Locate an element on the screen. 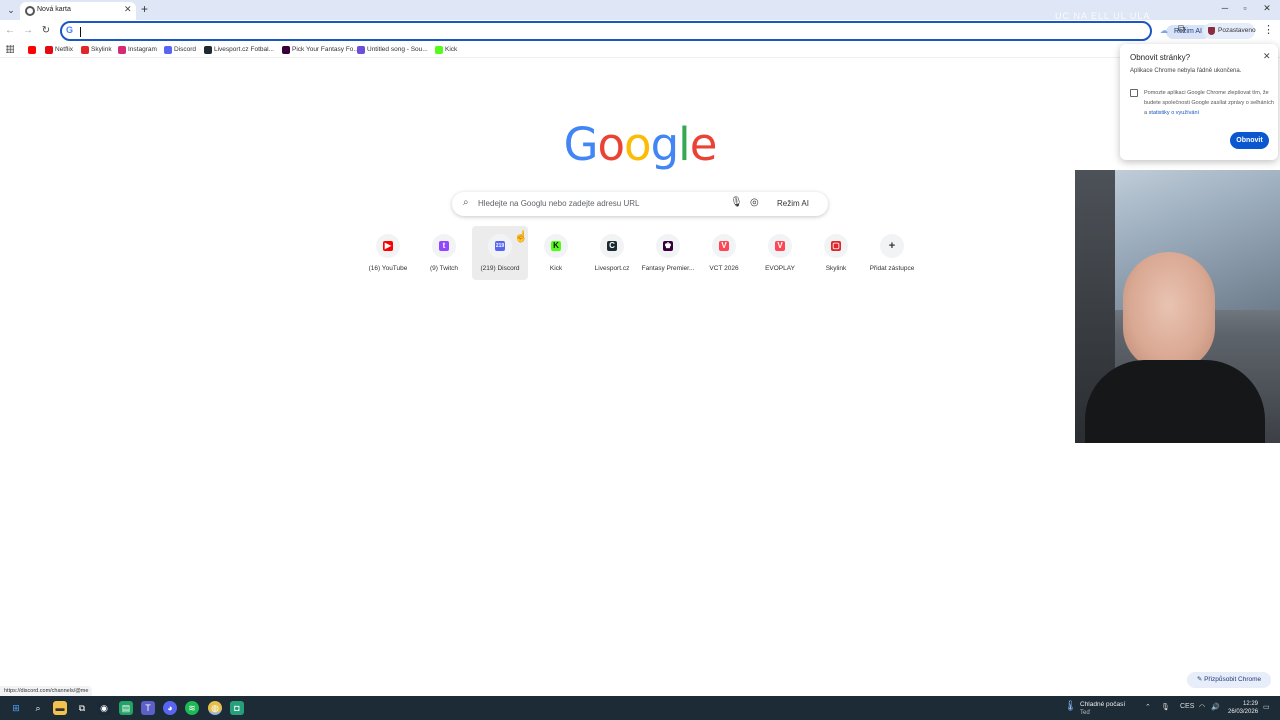  clock-time: 12:29 is located at coordinates (1250, 704).